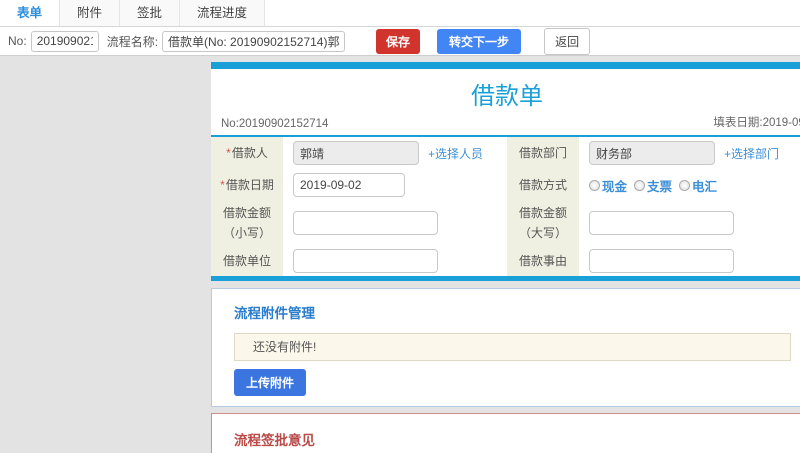 The height and width of the screenshot is (453, 800). I want to click on field-department: 借款部门 +选择部门, so click(653, 153).